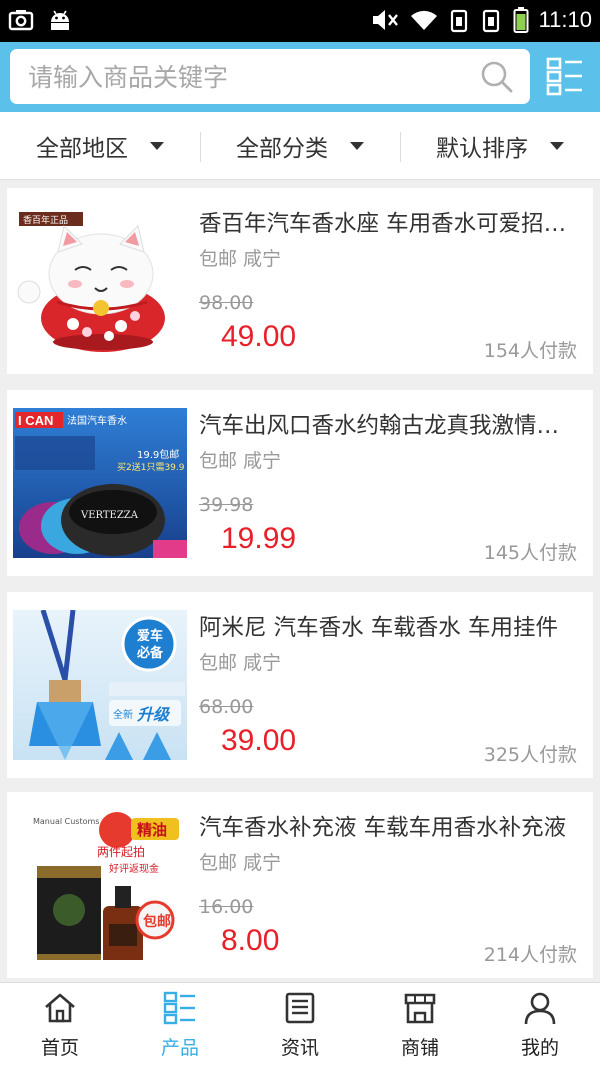 The width and height of the screenshot is (600, 1067). Describe the element at coordinates (530, 755) in the screenshot. I see `product-sales-count: 325人付款` at that location.